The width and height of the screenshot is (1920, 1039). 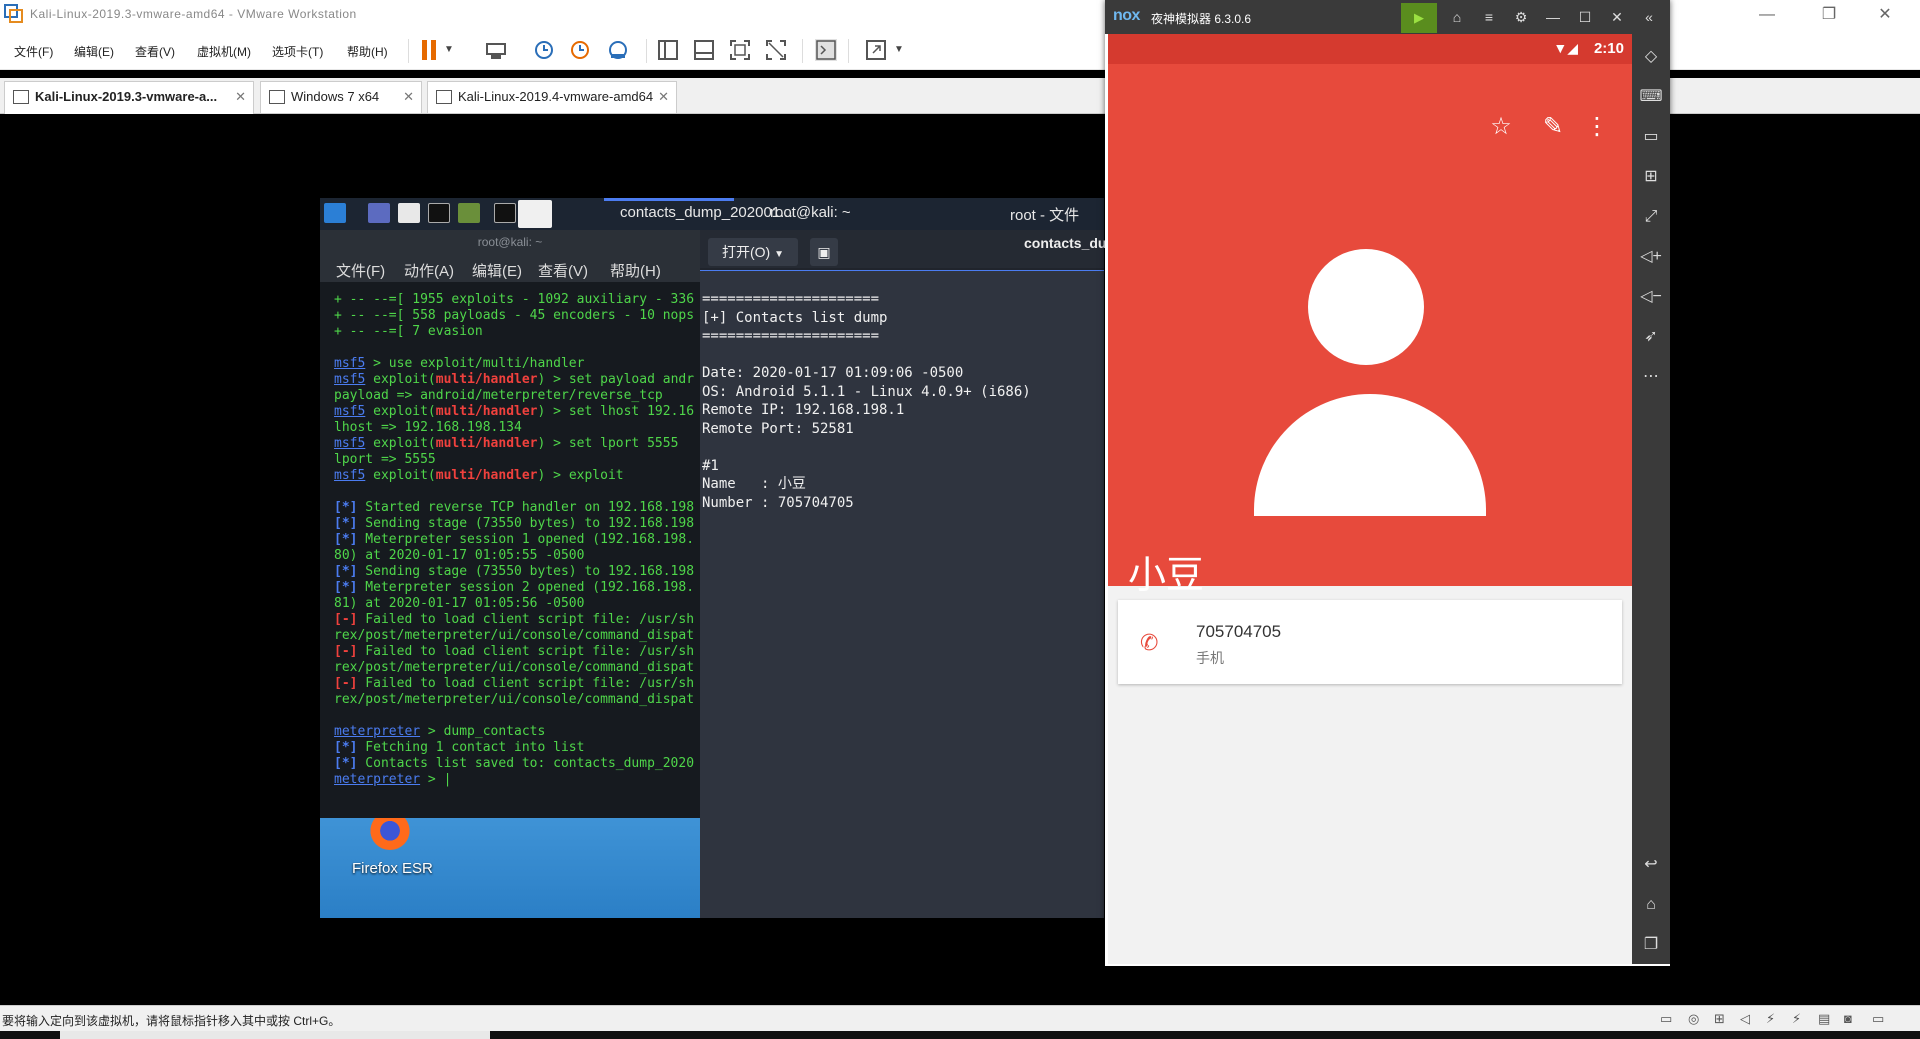 I want to click on keymap-icon: ◇, so click(x=1651, y=57).